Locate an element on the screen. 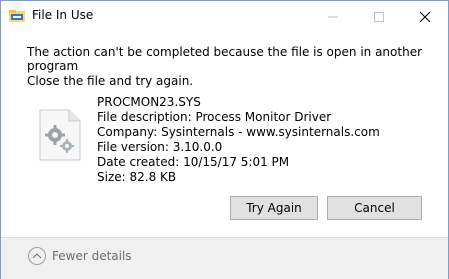 Image resolution: width=449 pixels, height=279 pixels. file-date-created: Date created: 10/15/17 5:01 PM is located at coordinates (193, 162).